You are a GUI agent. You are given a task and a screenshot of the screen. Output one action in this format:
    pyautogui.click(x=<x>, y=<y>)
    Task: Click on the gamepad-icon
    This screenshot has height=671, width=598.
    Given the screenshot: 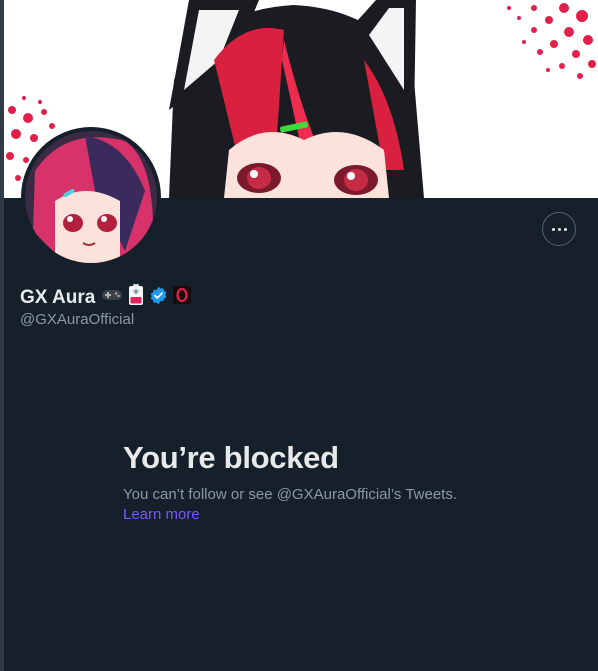 What is the action you would take?
    pyautogui.click(x=112, y=297)
    